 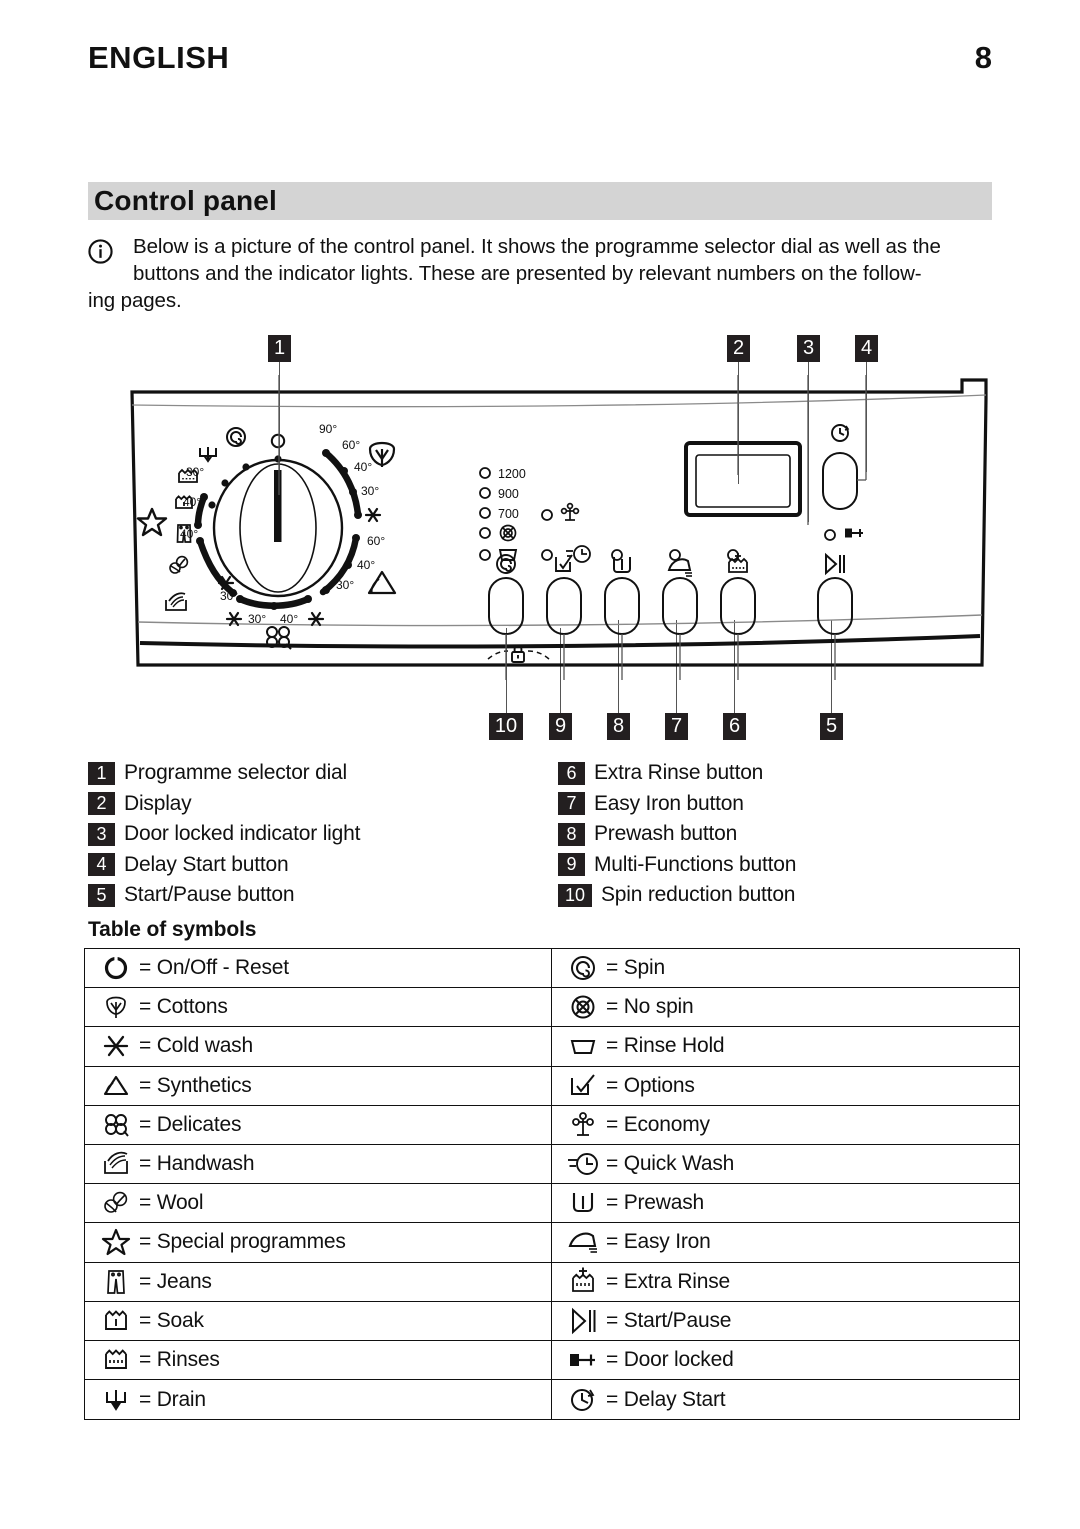 What do you see at coordinates (328, 429) in the screenshot?
I see `svg-text: 90°` at bounding box center [328, 429].